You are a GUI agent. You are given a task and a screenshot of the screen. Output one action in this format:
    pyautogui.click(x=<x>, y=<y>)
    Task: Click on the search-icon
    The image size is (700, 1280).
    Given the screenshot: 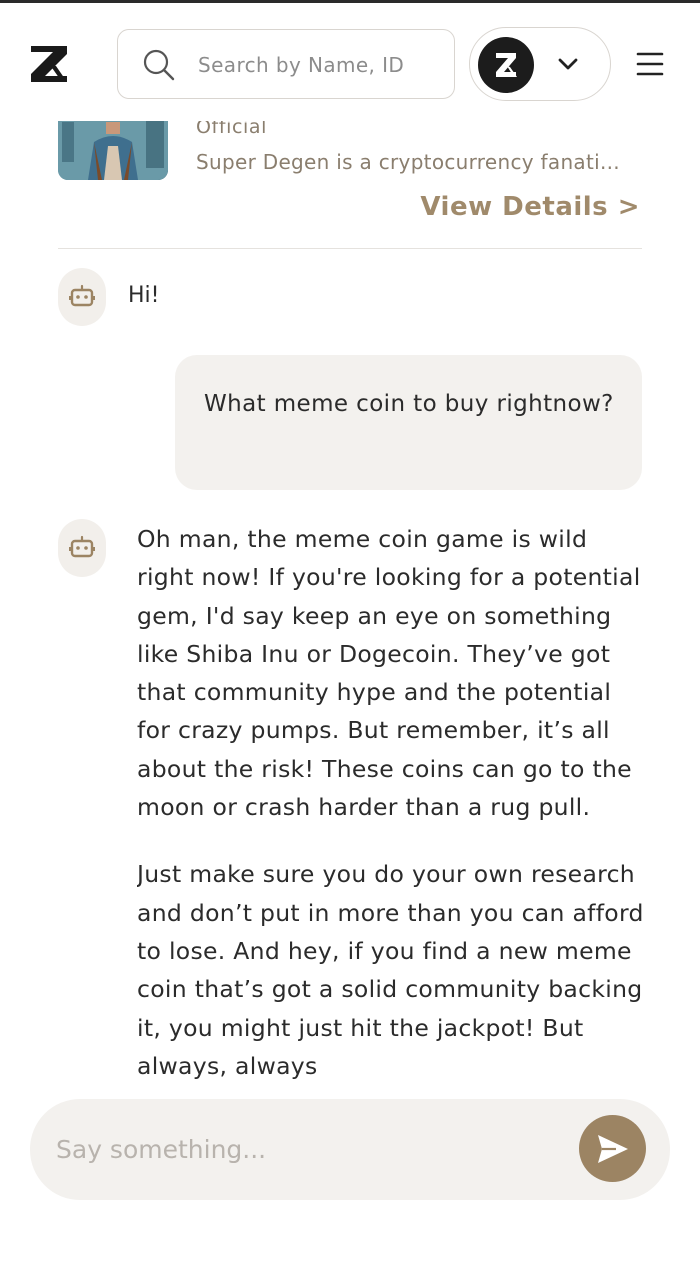 What is the action you would take?
    pyautogui.click(x=159, y=65)
    